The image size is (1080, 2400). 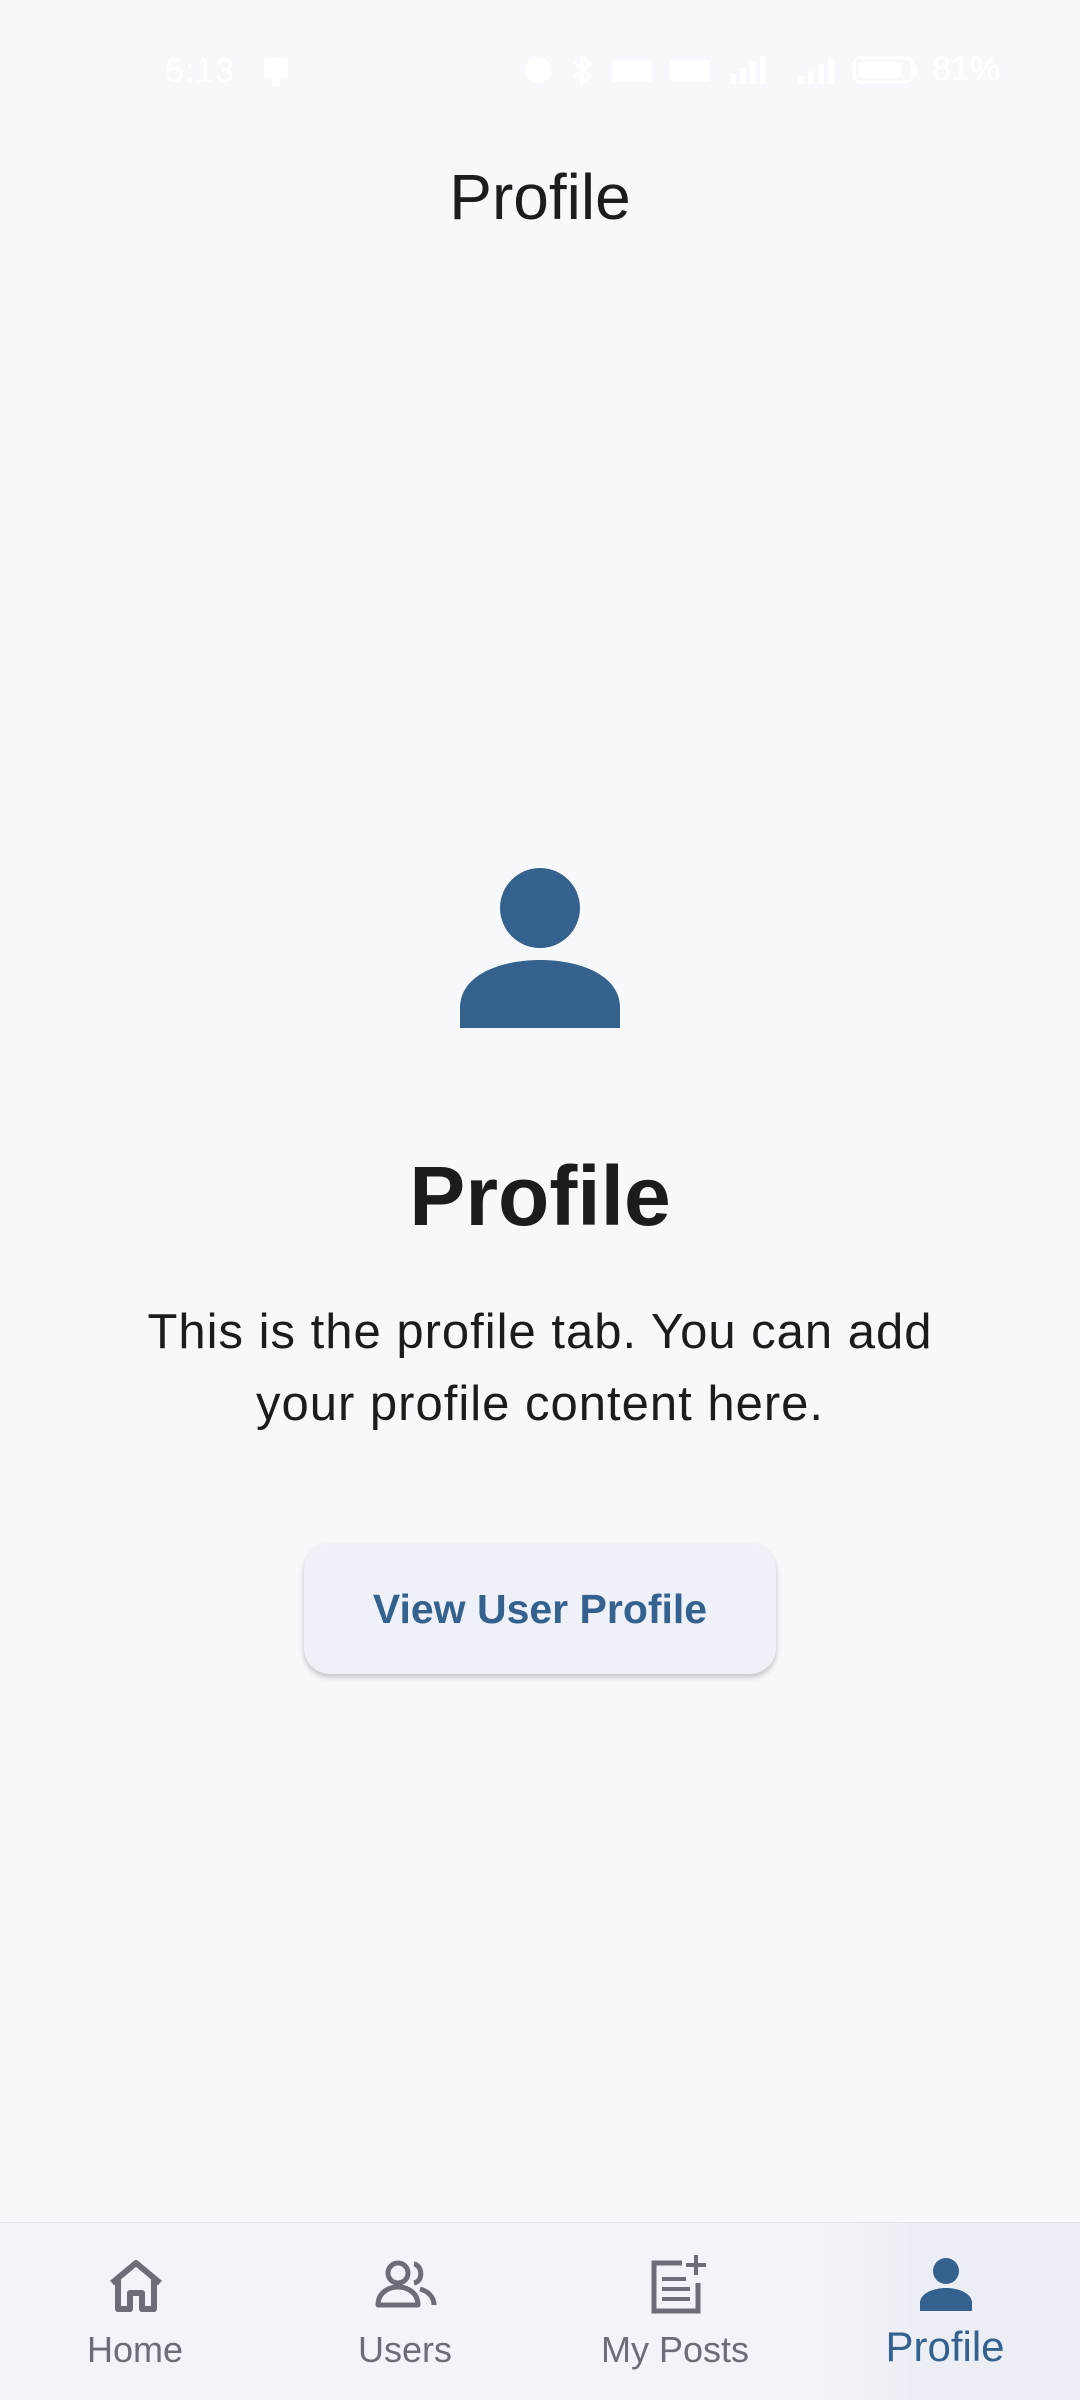 I want to click on cell-signal-icon, so click(x=816, y=70).